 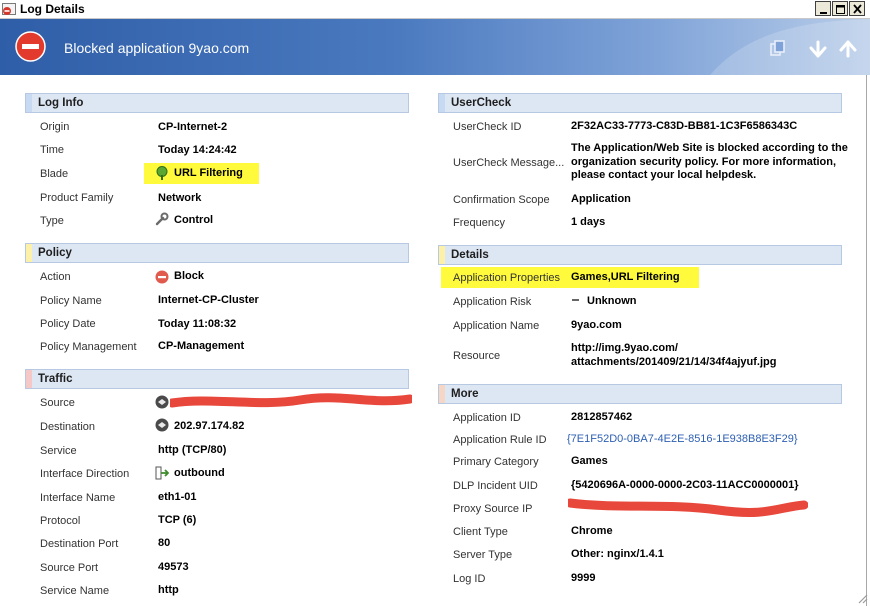 I want to click on application-properties-value: Games,URL Filtering, so click(x=625, y=277).